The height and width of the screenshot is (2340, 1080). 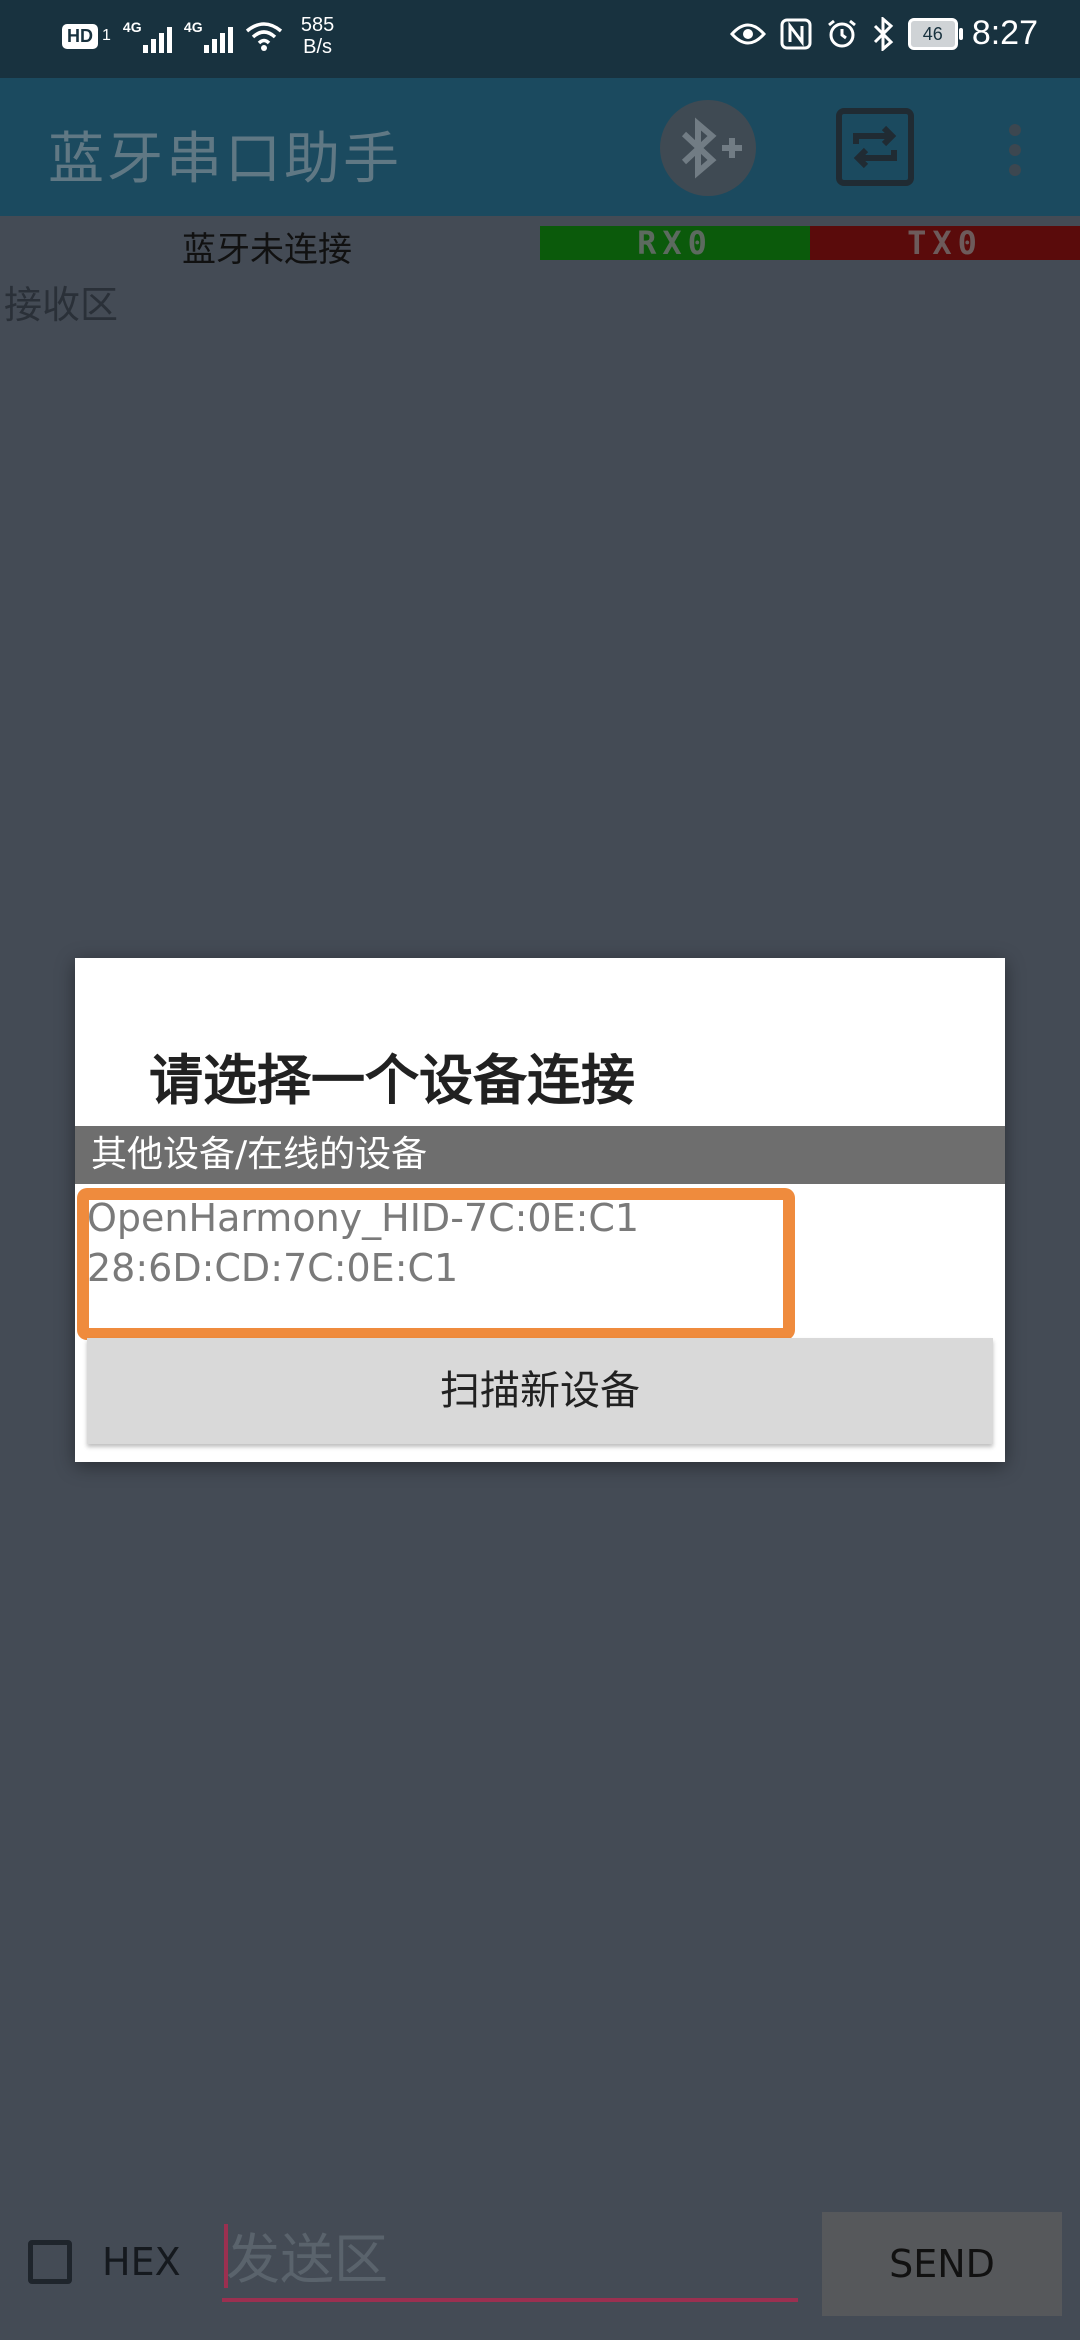 What do you see at coordinates (540, 147) in the screenshot?
I see `app-bar: 蓝牙串口助手` at bounding box center [540, 147].